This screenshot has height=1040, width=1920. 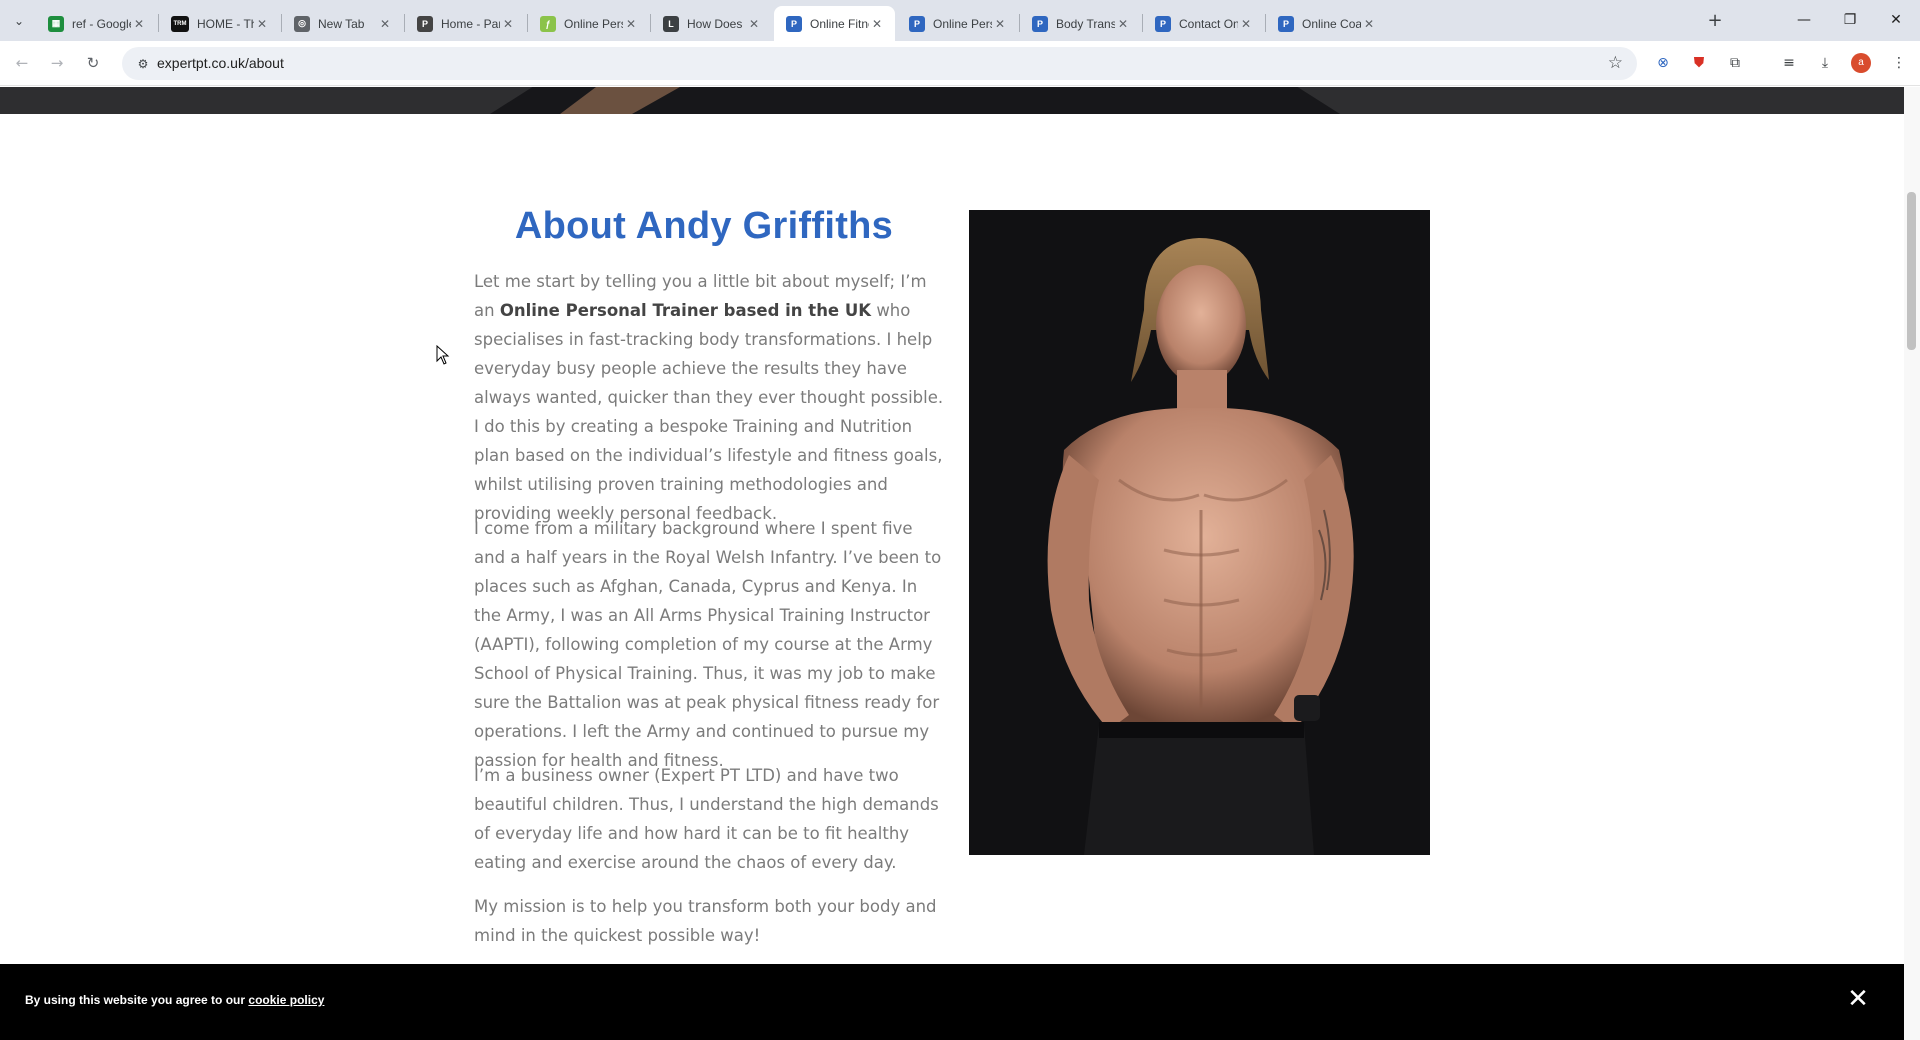 I want to click on tab-title: How Does Onli, so click(x=716, y=23).